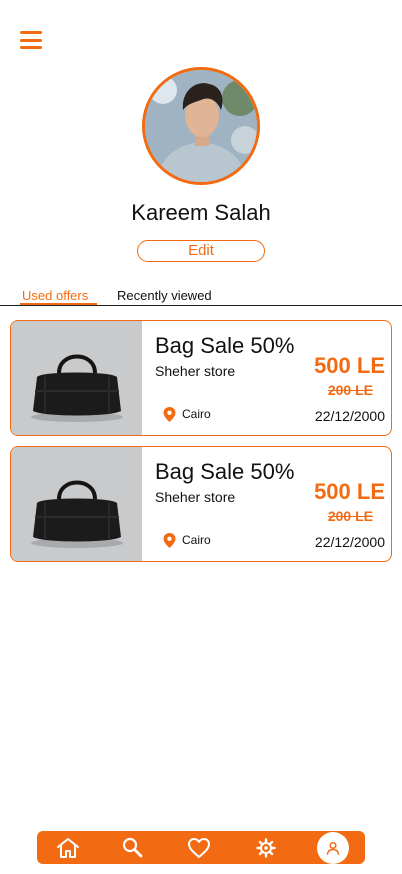 This screenshot has width=402, height=874. What do you see at coordinates (201, 251) in the screenshot?
I see `edit-profile-button: Edit` at bounding box center [201, 251].